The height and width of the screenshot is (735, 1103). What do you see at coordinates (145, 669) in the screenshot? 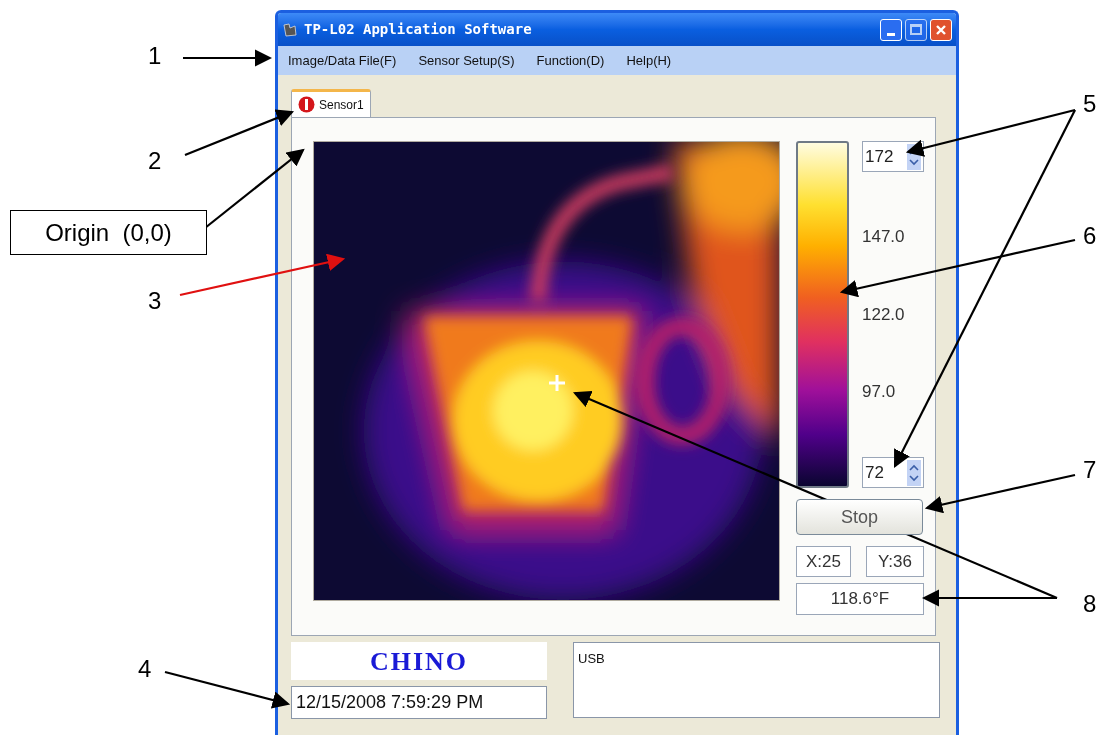
I see `callout-number: 4` at bounding box center [145, 669].